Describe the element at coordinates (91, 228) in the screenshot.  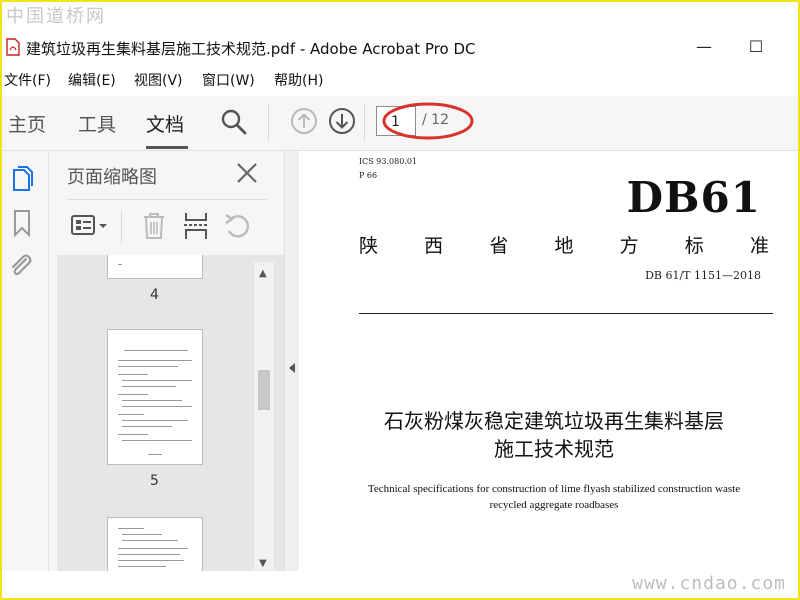
I see `thumbnail-options-icon` at that location.